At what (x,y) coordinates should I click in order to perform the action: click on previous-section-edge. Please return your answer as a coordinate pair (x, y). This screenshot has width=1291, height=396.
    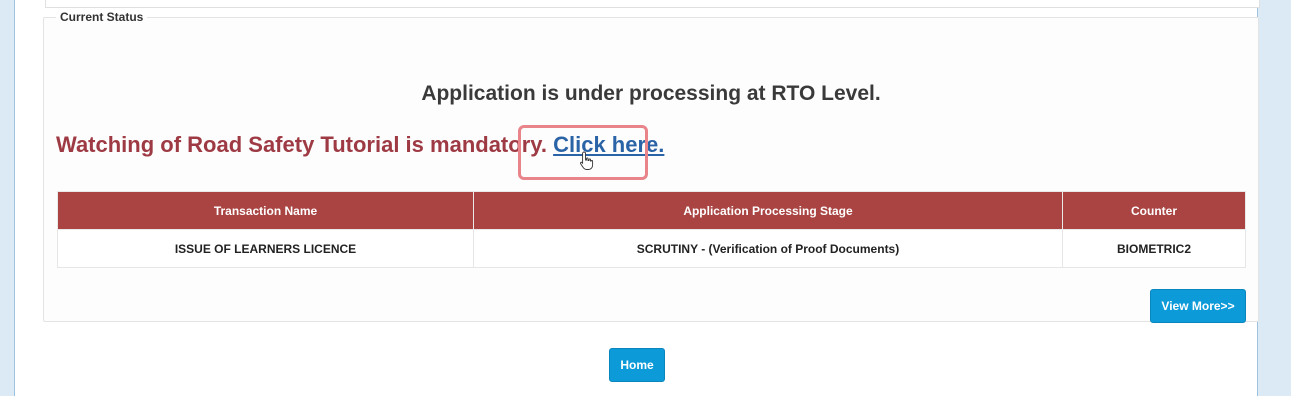
    Looking at the image, I should click on (652, 4).